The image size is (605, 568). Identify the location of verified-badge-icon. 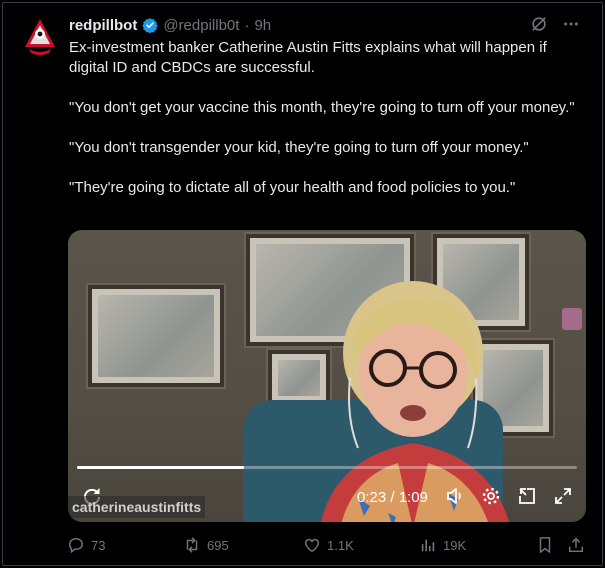
(150, 25).